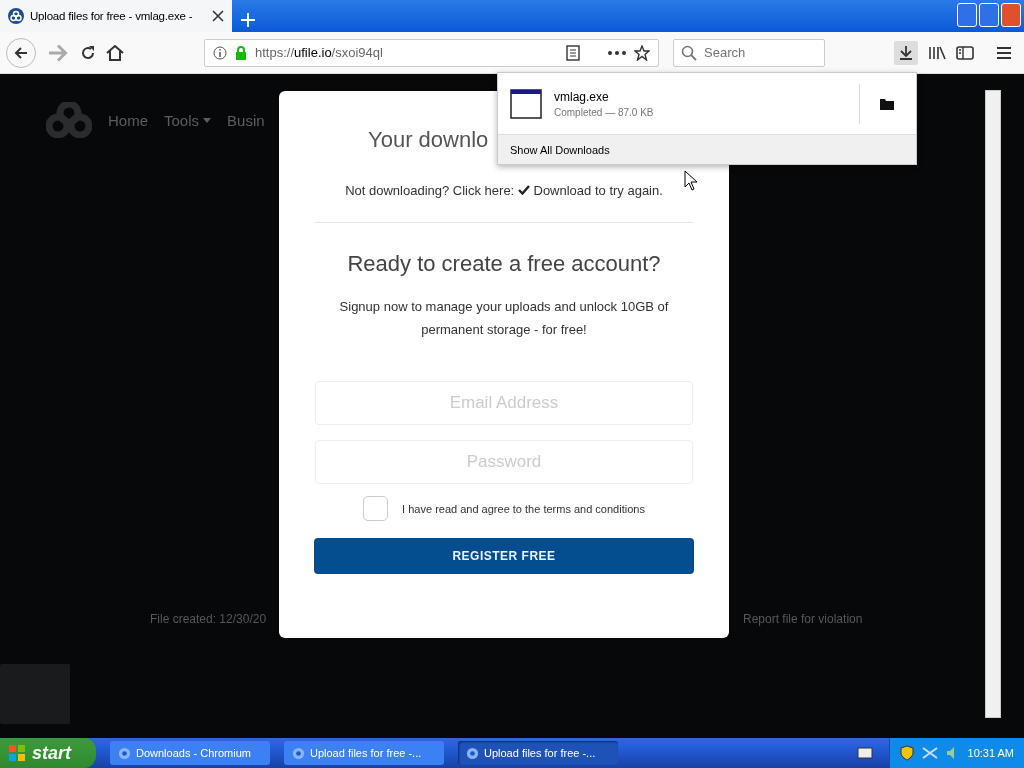 This screenshot has height=768, width=1024. I want to click on browser-tab: Upload files for free - vmlag.exe -, so click(116, 16).